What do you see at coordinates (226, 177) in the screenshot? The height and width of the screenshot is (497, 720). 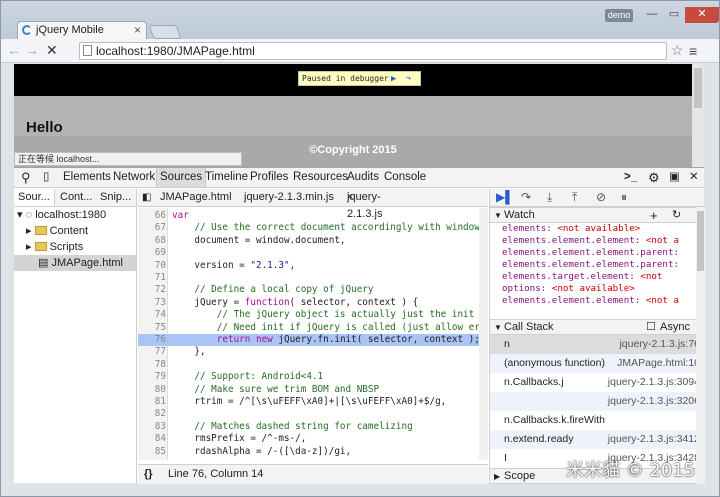 I see `tab-timeline: Timeline` at bounding box center [226, 177].